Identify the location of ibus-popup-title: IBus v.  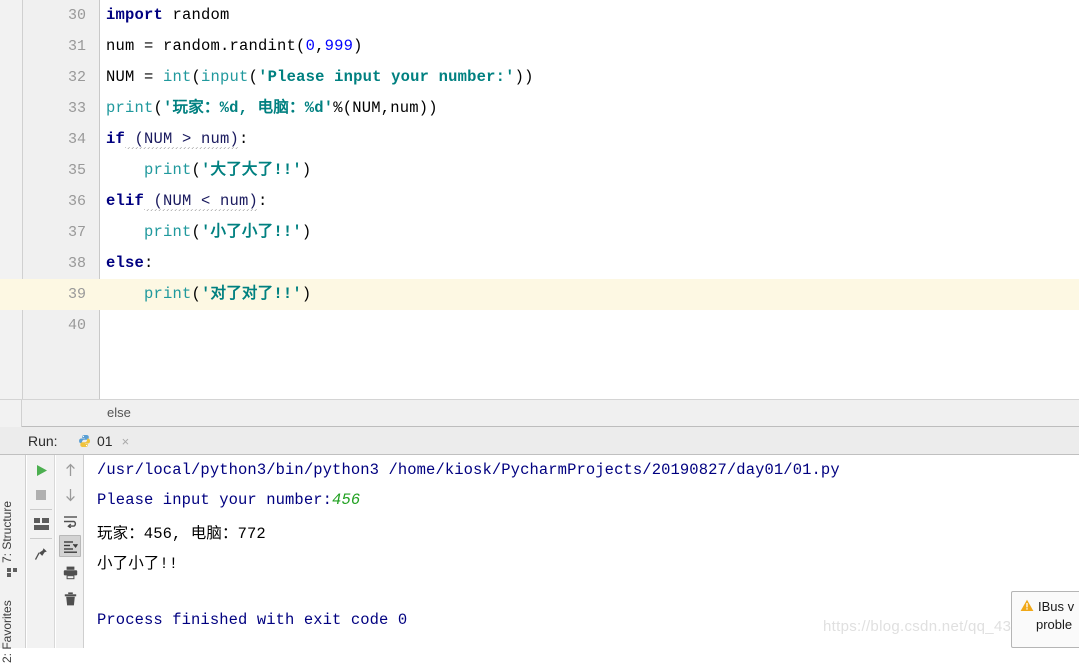
(1056, 606).